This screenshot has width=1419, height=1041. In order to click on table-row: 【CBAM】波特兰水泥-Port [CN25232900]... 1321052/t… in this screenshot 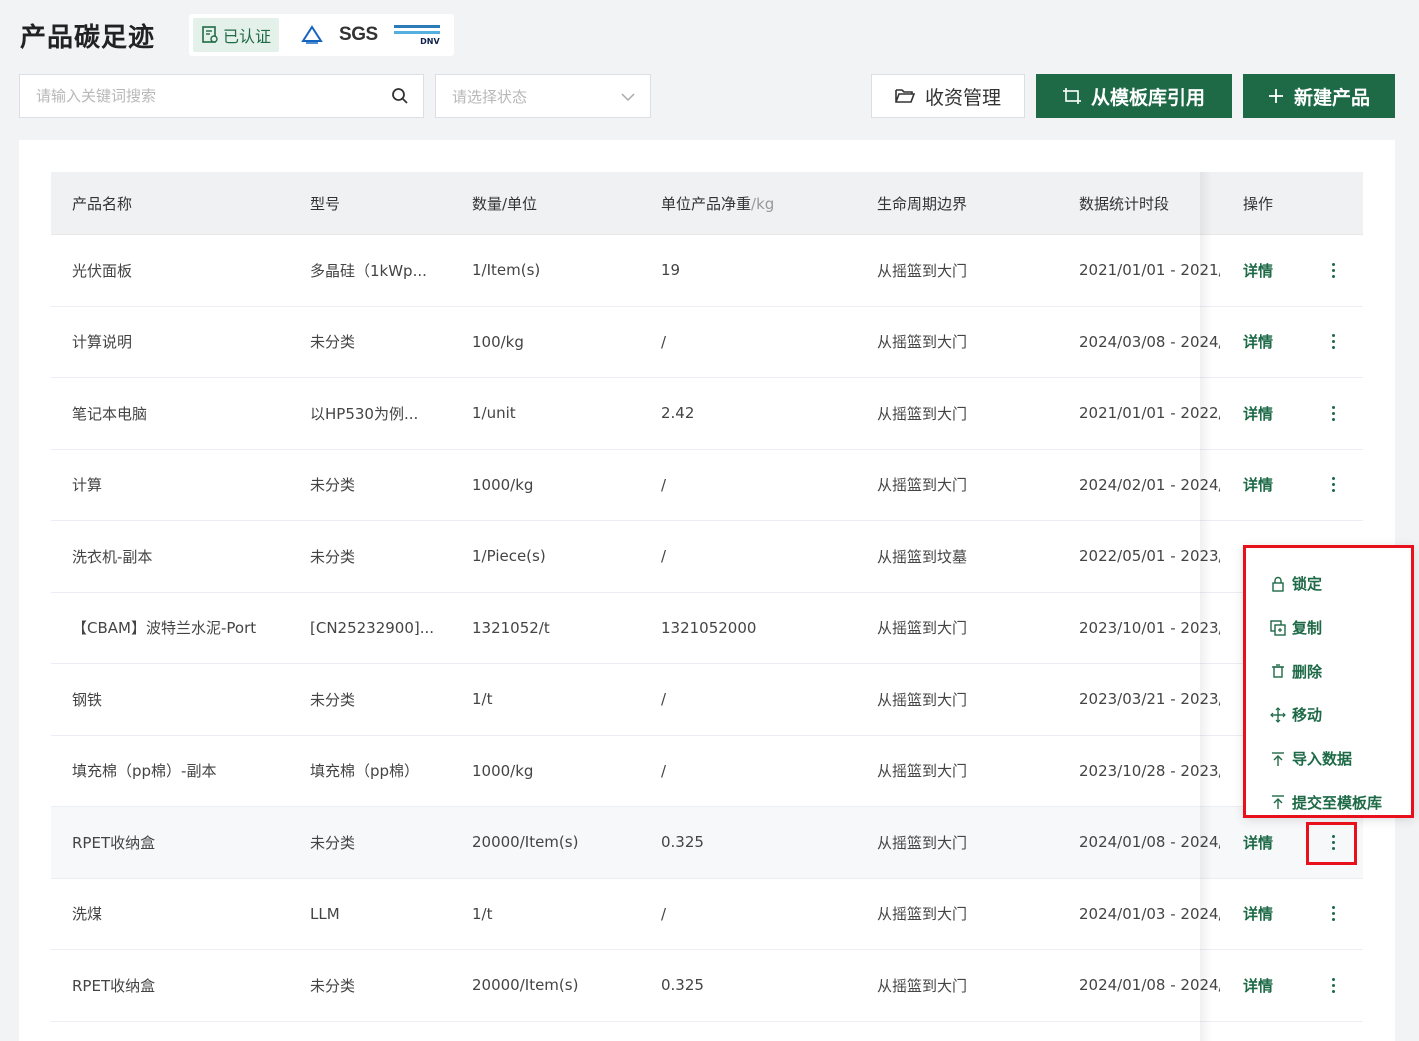, I will do `click(707, 628)`.